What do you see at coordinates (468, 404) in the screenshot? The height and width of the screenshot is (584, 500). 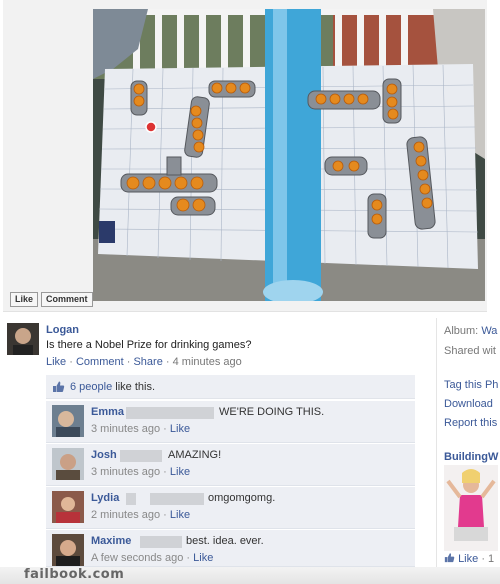 I see `download-link: Download` at bounding box center [468, 404].